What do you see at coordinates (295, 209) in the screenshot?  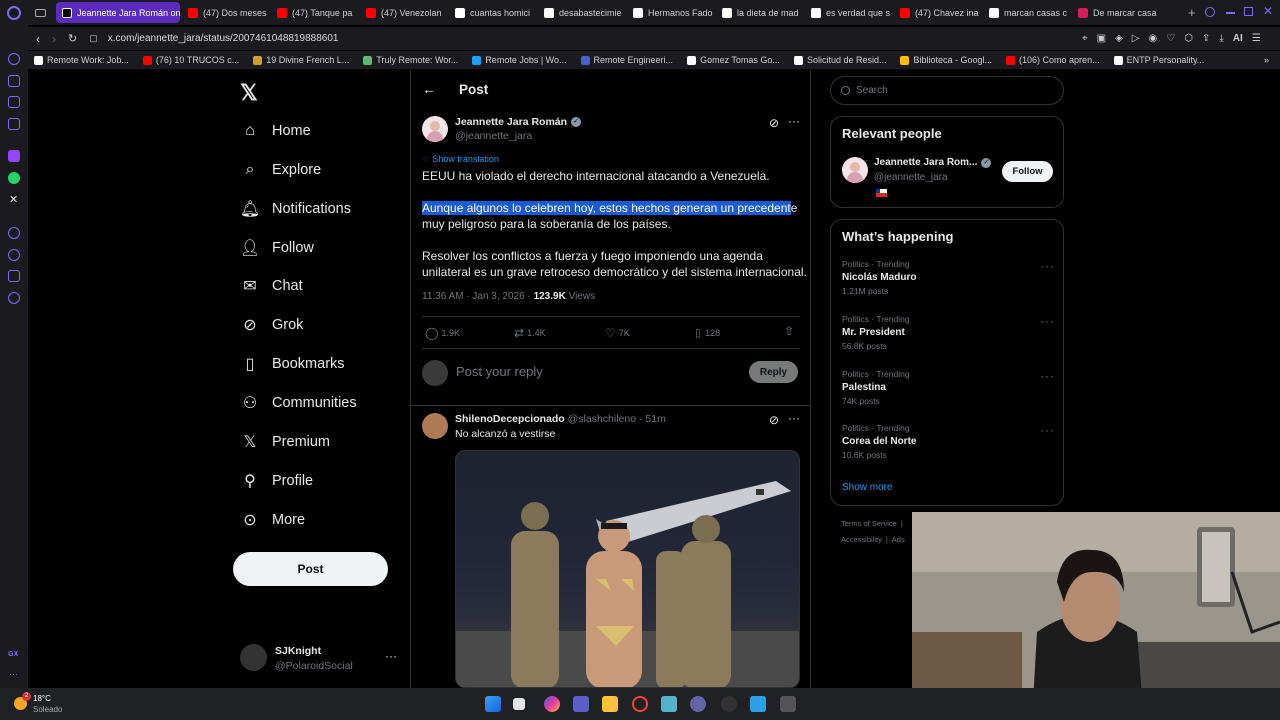 I see `nav-item-notifications: 🔔︎ Notifications` at bounding box center [295, 209].